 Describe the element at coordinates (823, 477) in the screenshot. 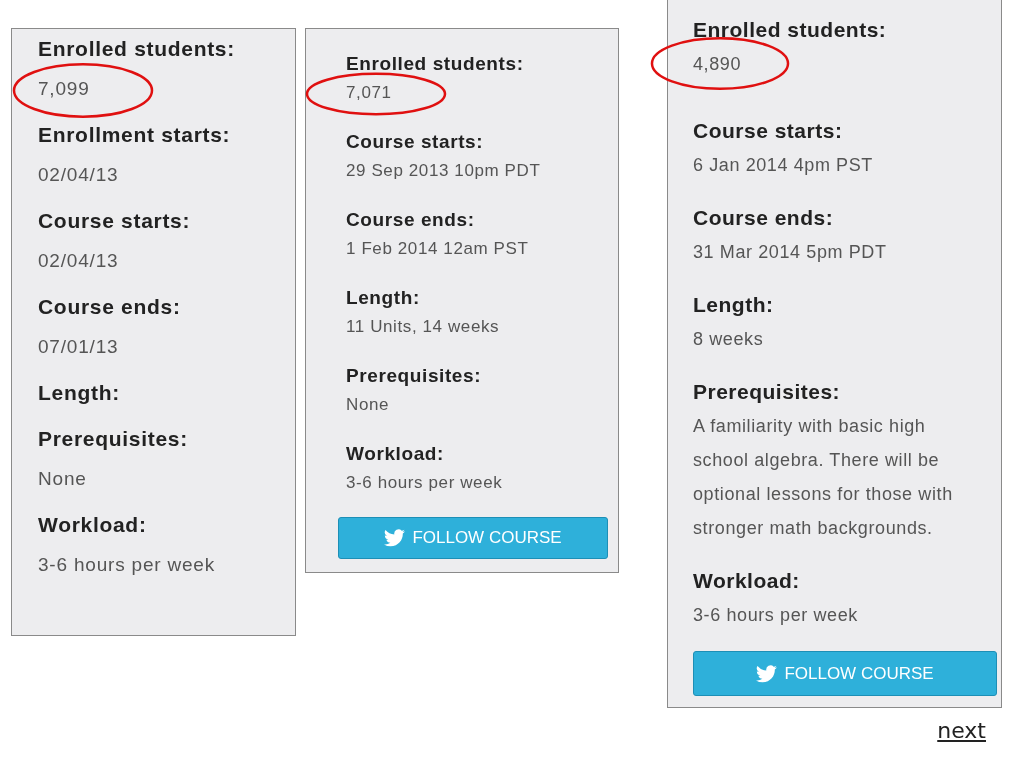

I see `field-value: A familiarity with basic high school algebra. There will be optional lessons for those with stronger math backgrounds.` at that location.